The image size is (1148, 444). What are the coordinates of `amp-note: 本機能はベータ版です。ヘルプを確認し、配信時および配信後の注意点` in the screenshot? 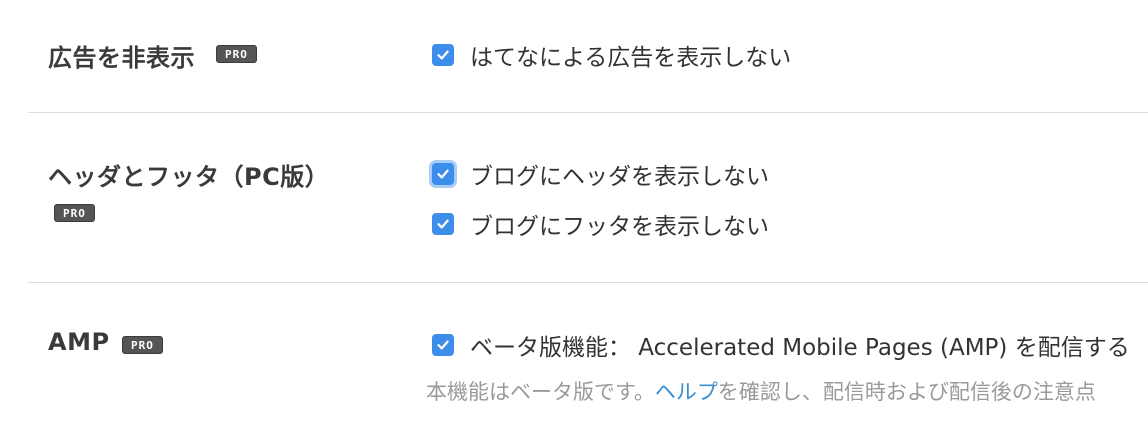 It's located at (761, 391).